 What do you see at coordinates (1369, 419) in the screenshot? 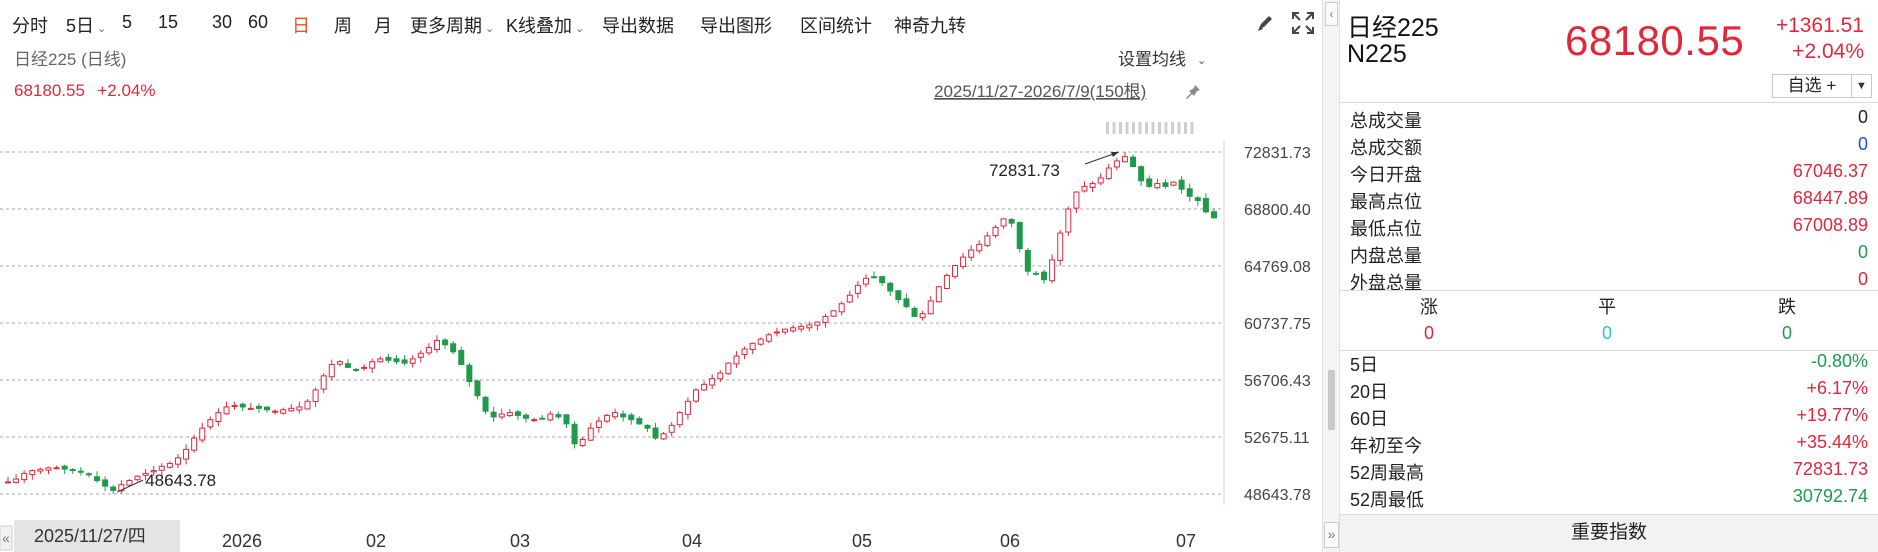
I see `period-label: 60日` at bounding box center [1369, 419].